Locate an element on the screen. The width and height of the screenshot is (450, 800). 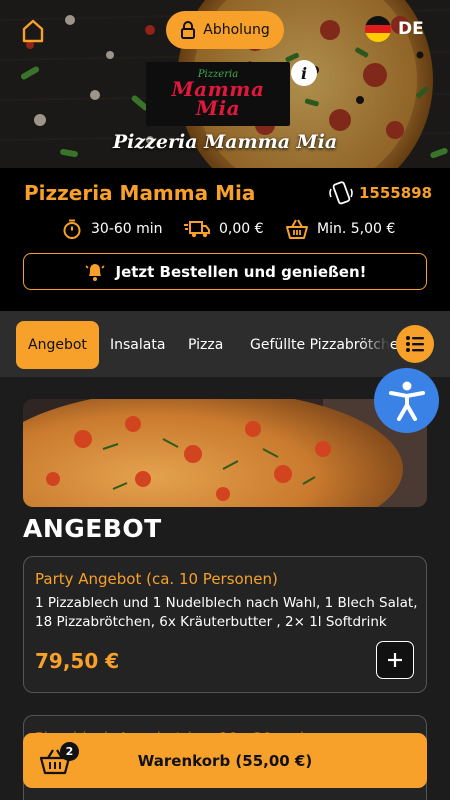
restaurant-logo: Pizzeria Mamma Mia is located at coordinates (218, 94).